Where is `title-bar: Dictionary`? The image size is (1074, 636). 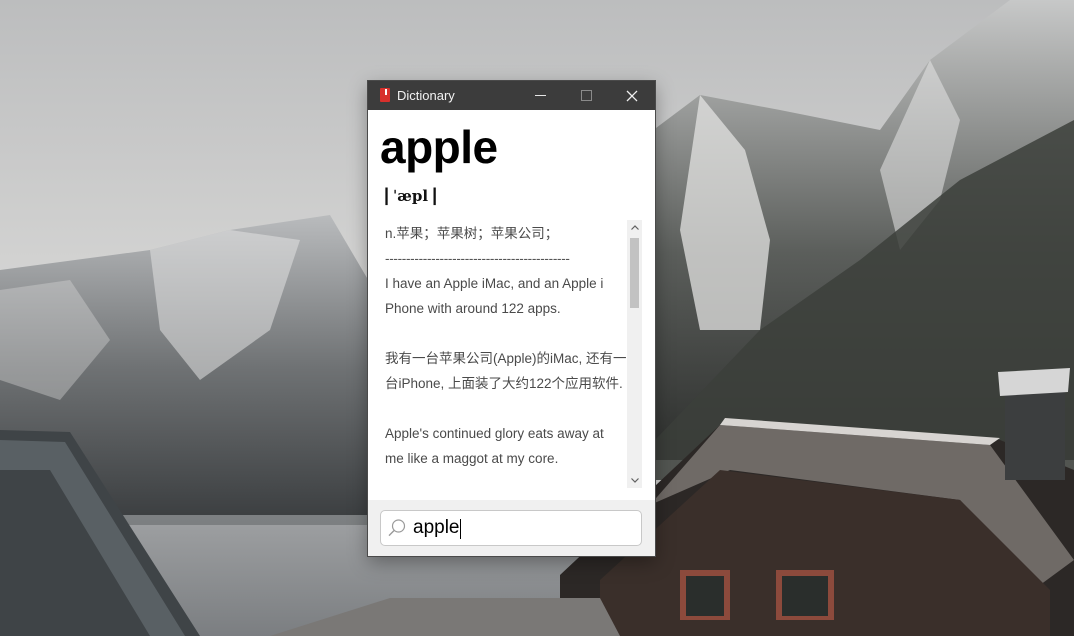
title-bar: Dictionary is located at coordinates (511, 95).